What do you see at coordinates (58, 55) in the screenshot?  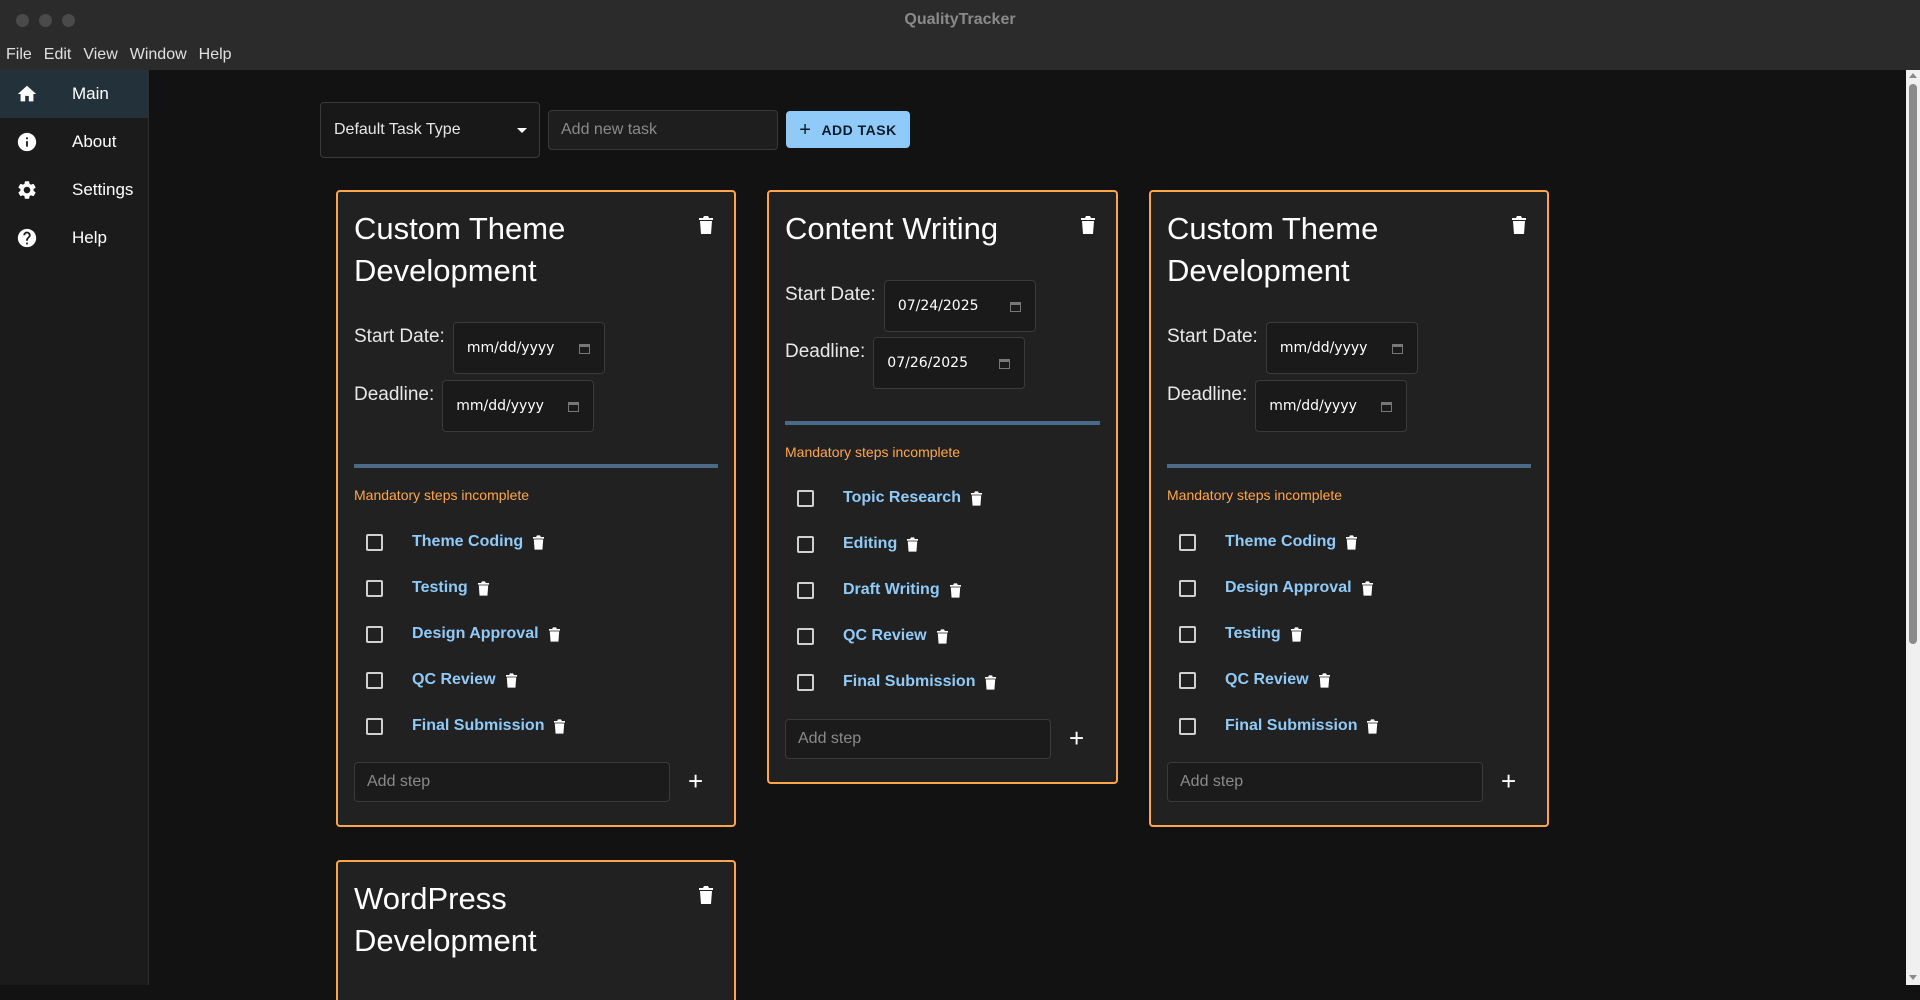 I see `menu-edit: Edit` at bounding box center [58, 55].